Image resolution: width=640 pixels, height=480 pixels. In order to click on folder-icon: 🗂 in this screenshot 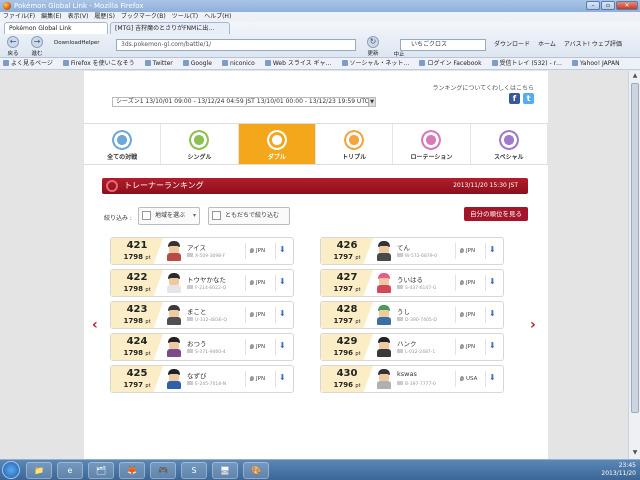, I will do `click(101, 470)`.